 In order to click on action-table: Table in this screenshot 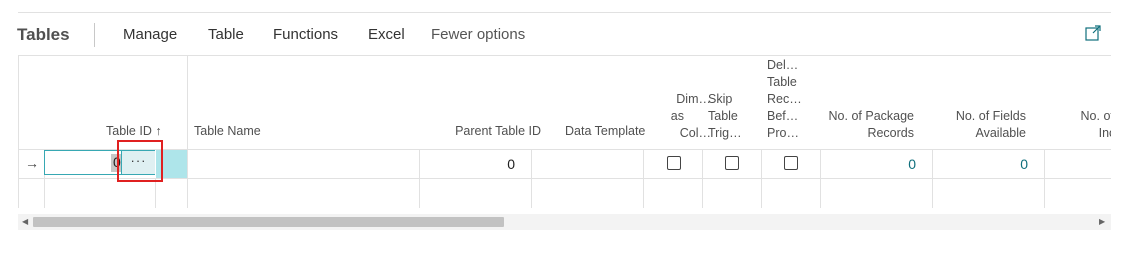, I will do `click(226, 34)`.